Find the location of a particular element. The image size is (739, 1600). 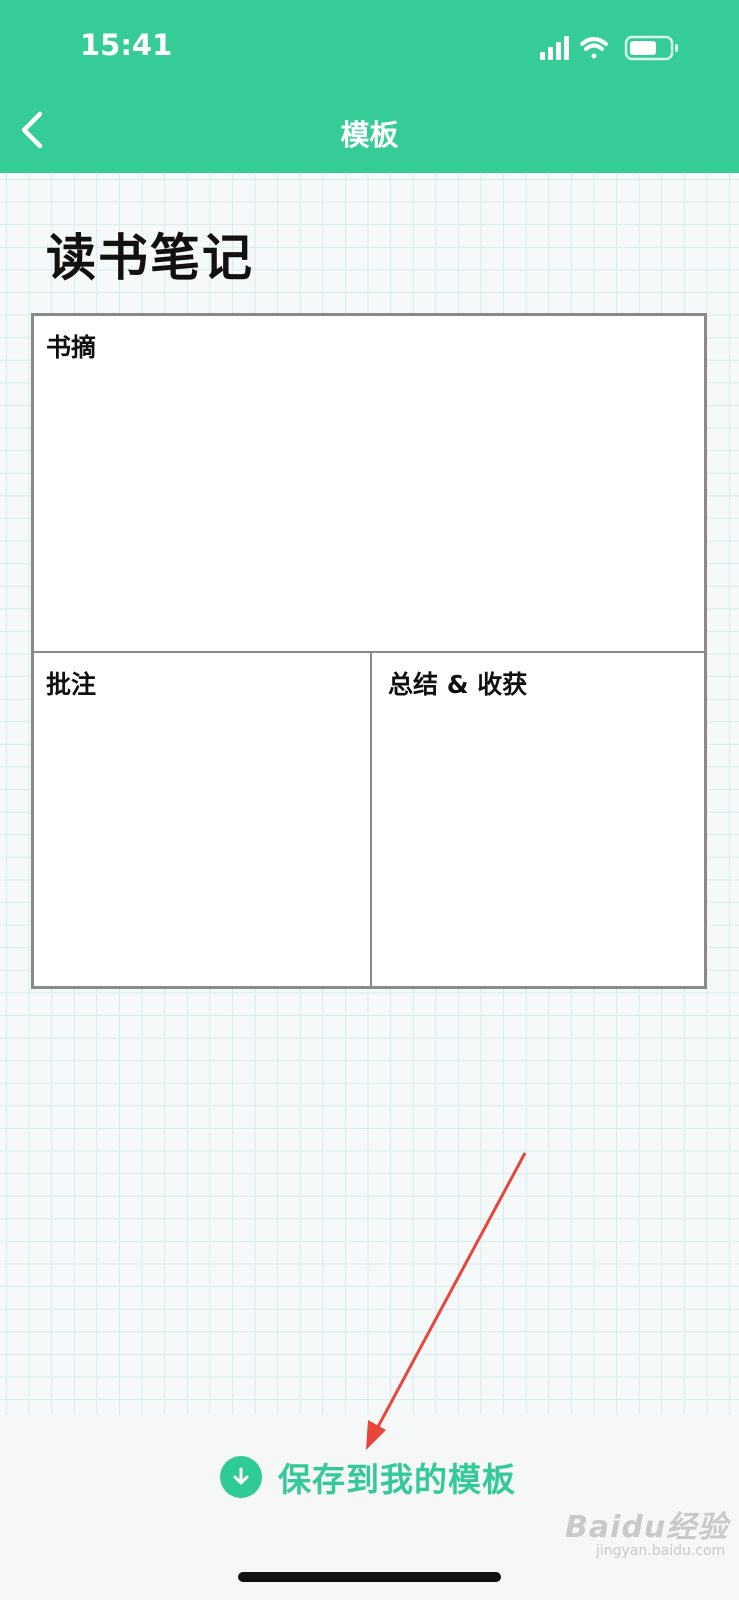

baidu-watermark: Baidu经验 is located at coordinates (647, 1527).